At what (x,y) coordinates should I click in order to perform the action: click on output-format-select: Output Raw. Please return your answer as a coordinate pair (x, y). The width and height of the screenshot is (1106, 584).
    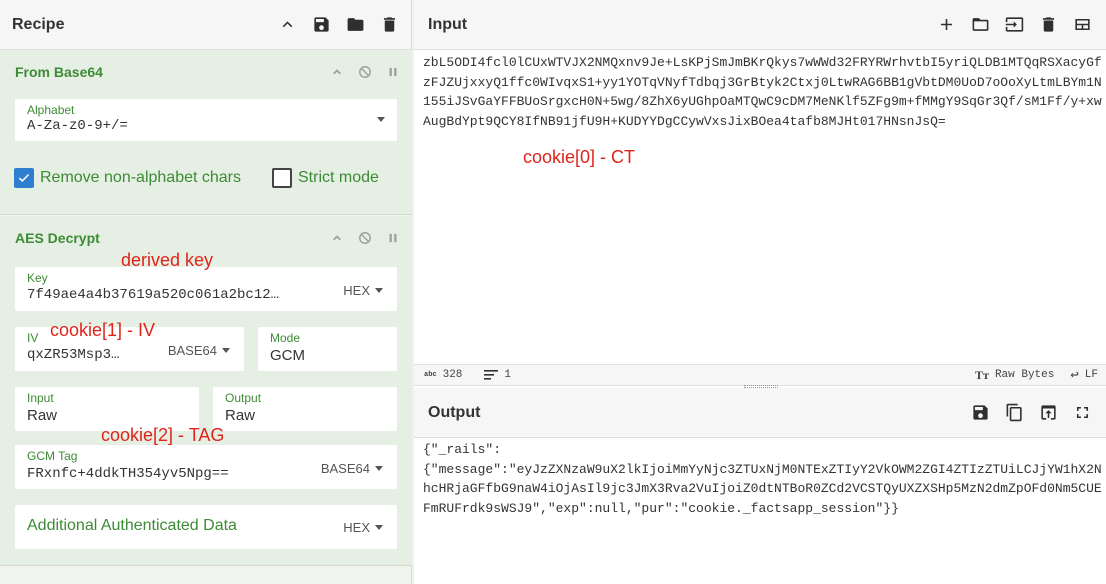
    Looking at the image, I should click on (305, 409).